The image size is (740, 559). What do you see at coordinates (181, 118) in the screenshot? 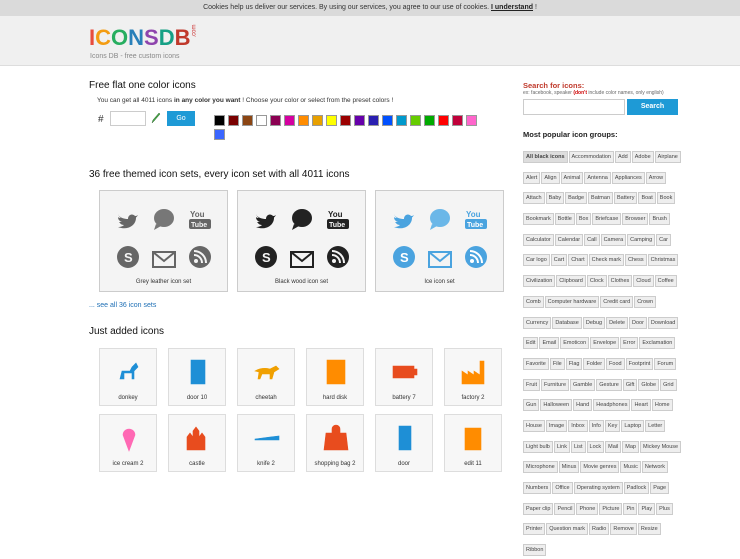
I see `go-button: Go` at bounding box center [181, 118].